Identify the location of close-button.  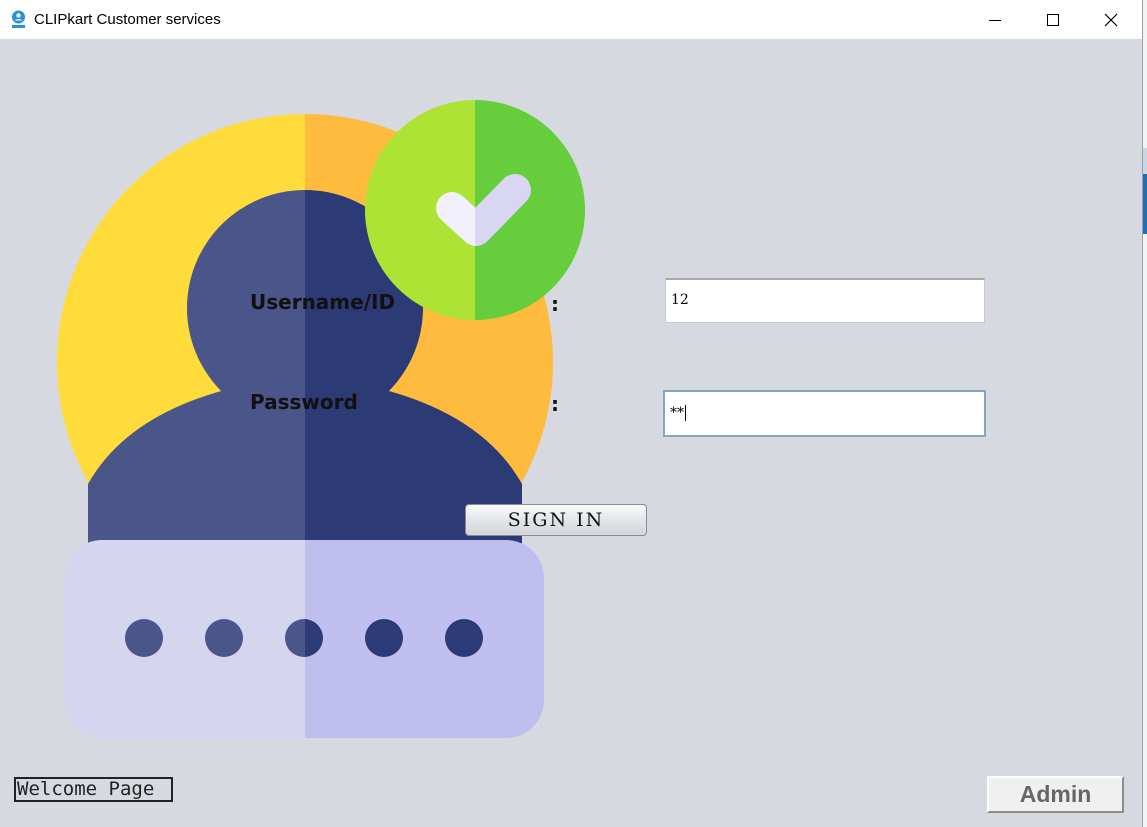
(1111, 19).